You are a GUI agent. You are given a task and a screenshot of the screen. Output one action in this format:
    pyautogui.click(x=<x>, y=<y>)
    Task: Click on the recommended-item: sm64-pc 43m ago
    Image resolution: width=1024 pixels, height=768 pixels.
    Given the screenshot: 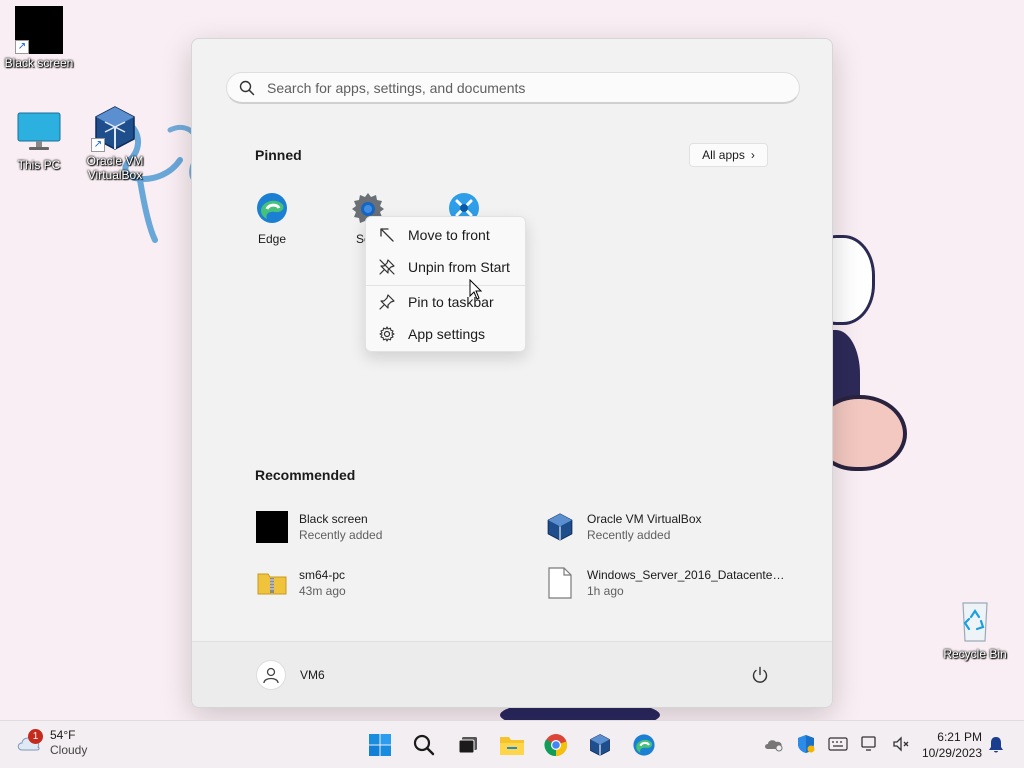 What is the action you would take?
    pyautogui.click(x=380, y=583)
    